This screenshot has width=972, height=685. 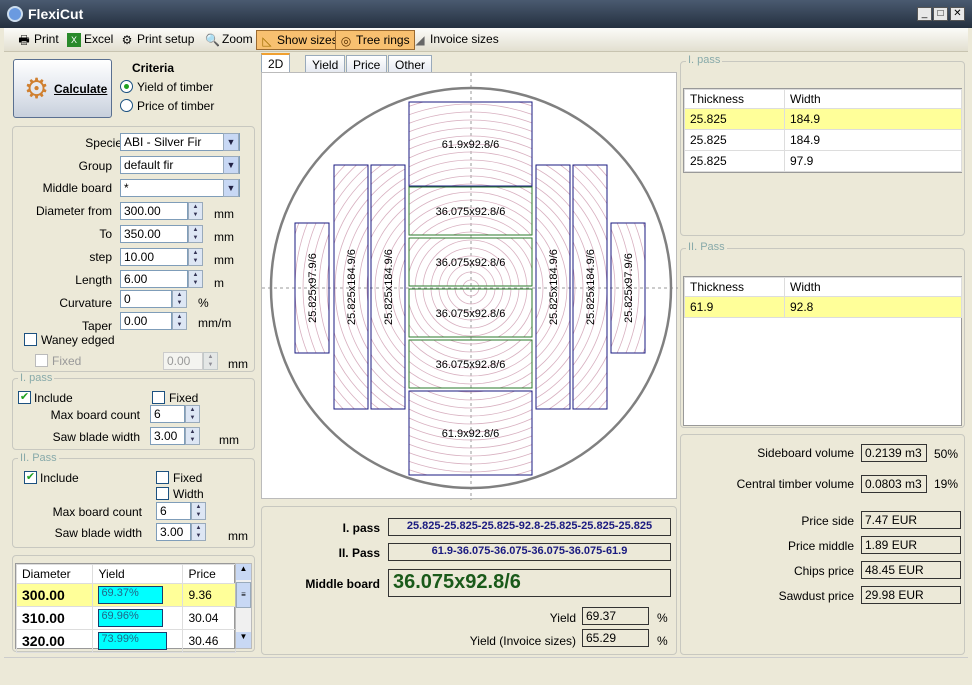 What do you see at coordinates (243, 640) in the screenshot?
I see `scroll-down-icon: ▼` at bounding box center [243, 640].